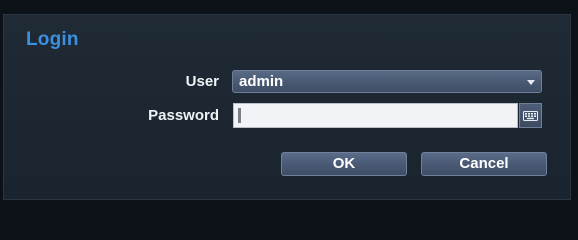 This screenshot has width=578, height=240. What do you see at coordinates (484, 164) in the screenshot?
I see `cancel-button: Cancel` at bounding box center [484, 164].